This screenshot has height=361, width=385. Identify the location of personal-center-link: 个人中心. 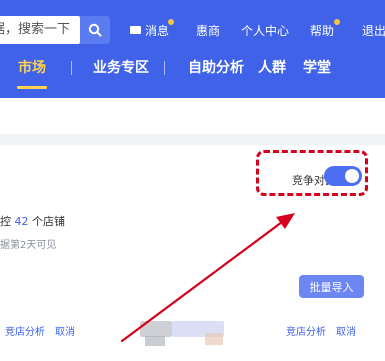
(265, 30).